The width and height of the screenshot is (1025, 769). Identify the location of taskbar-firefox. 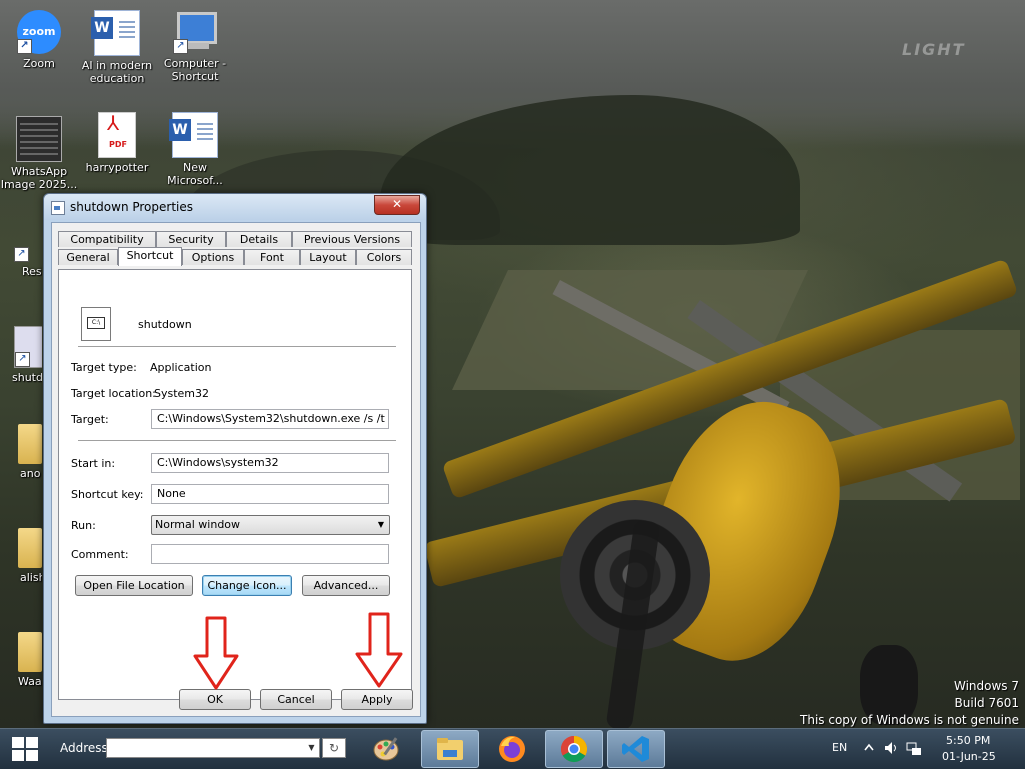
(512, 749).